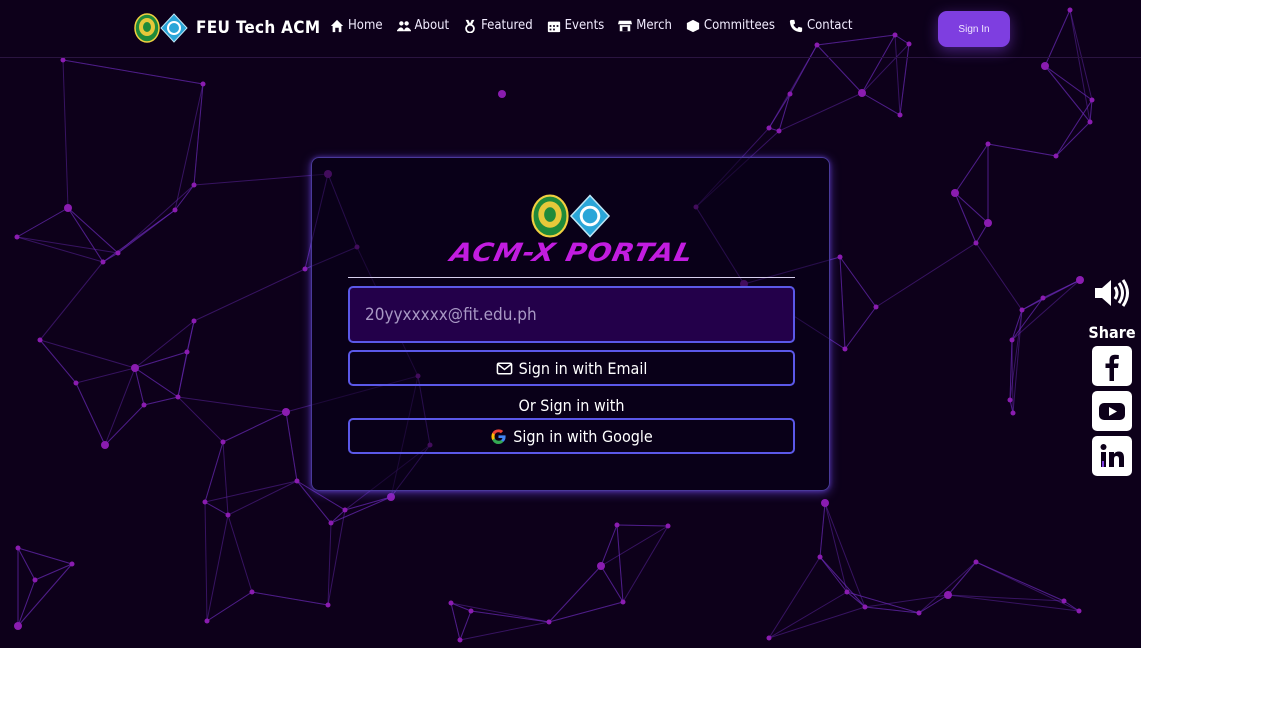 The image size is (1268, 720). I want to click on nav-item-committees: Committees, so click(730, 25).